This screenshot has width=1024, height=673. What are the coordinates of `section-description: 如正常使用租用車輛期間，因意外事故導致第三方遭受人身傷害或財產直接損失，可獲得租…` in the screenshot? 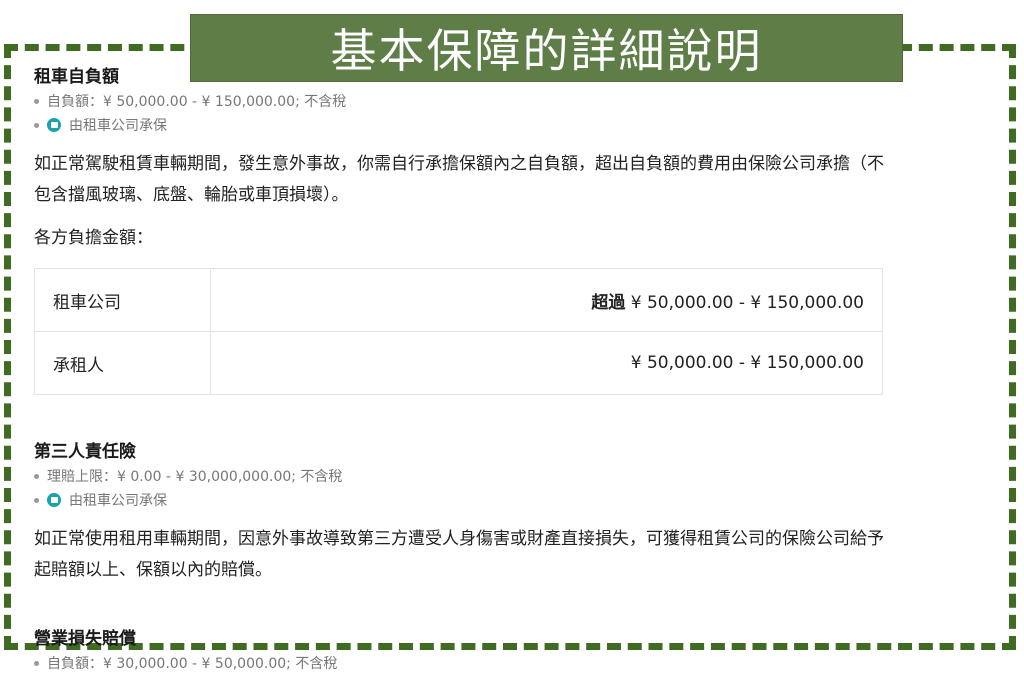 It's located at (459, 554).